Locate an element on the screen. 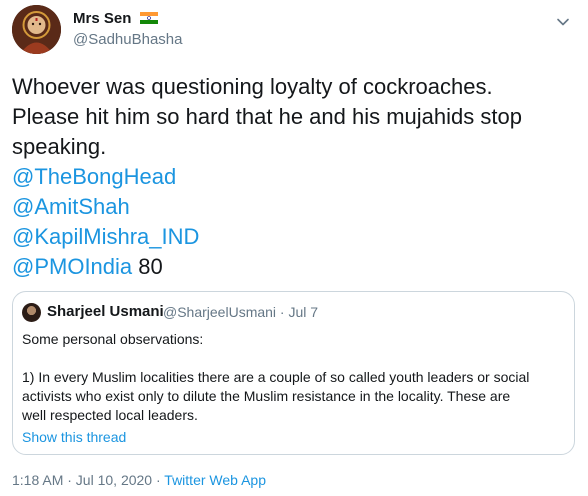  show-this-thread-link: Show this thread is located at coordinates (74, 437).